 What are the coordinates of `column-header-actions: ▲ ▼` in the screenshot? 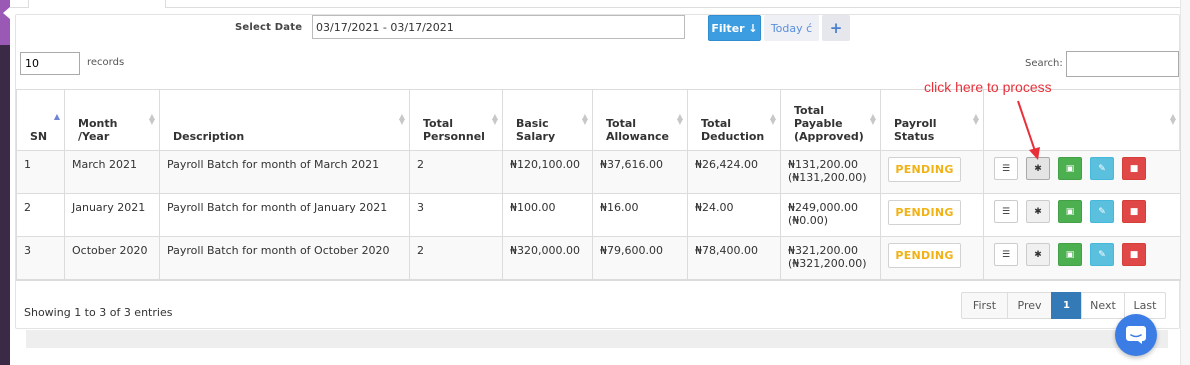 It's located at (1082, 120).